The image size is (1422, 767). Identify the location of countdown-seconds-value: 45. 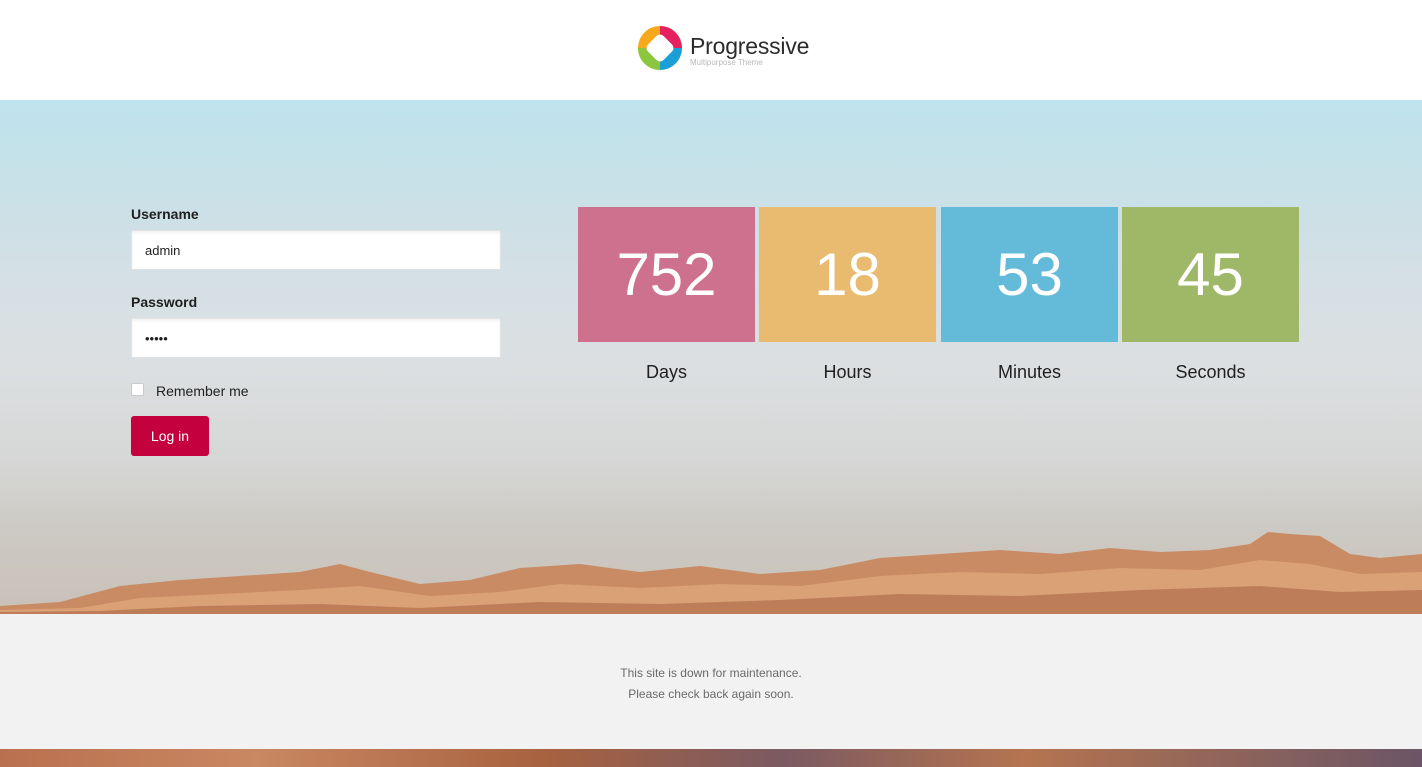
(1210, 274).